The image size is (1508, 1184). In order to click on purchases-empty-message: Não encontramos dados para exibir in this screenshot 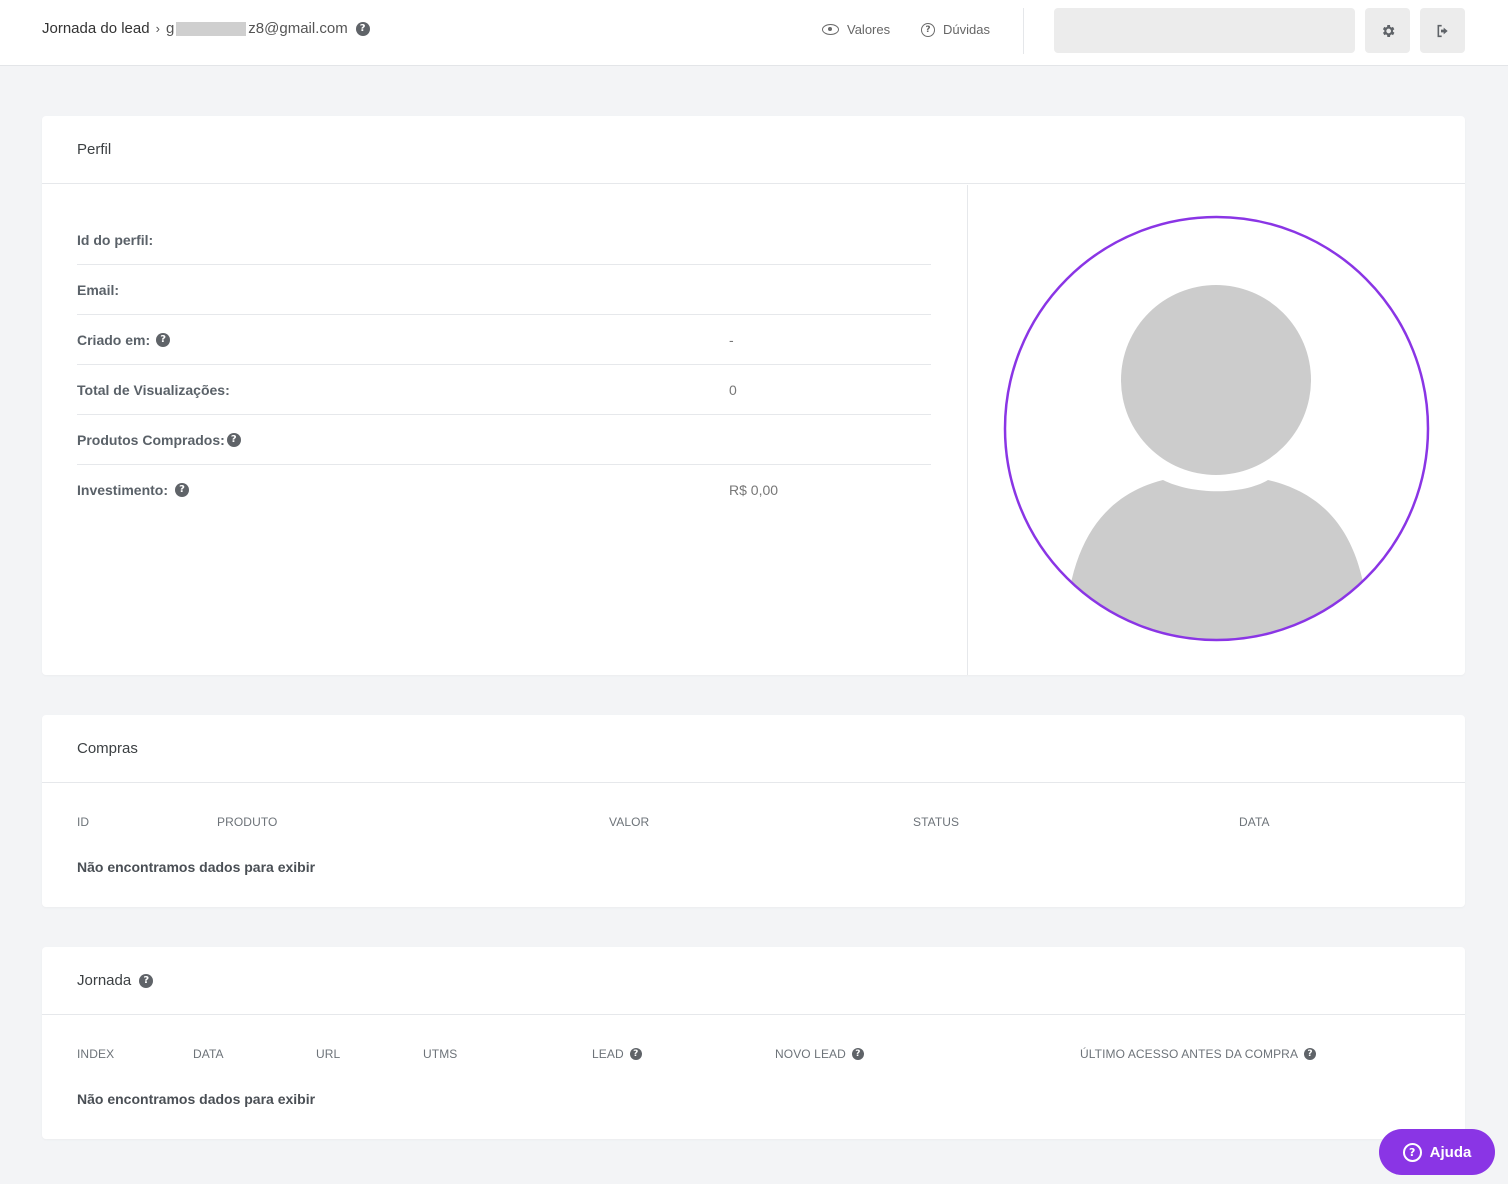, I will do `click(196, 867)`.